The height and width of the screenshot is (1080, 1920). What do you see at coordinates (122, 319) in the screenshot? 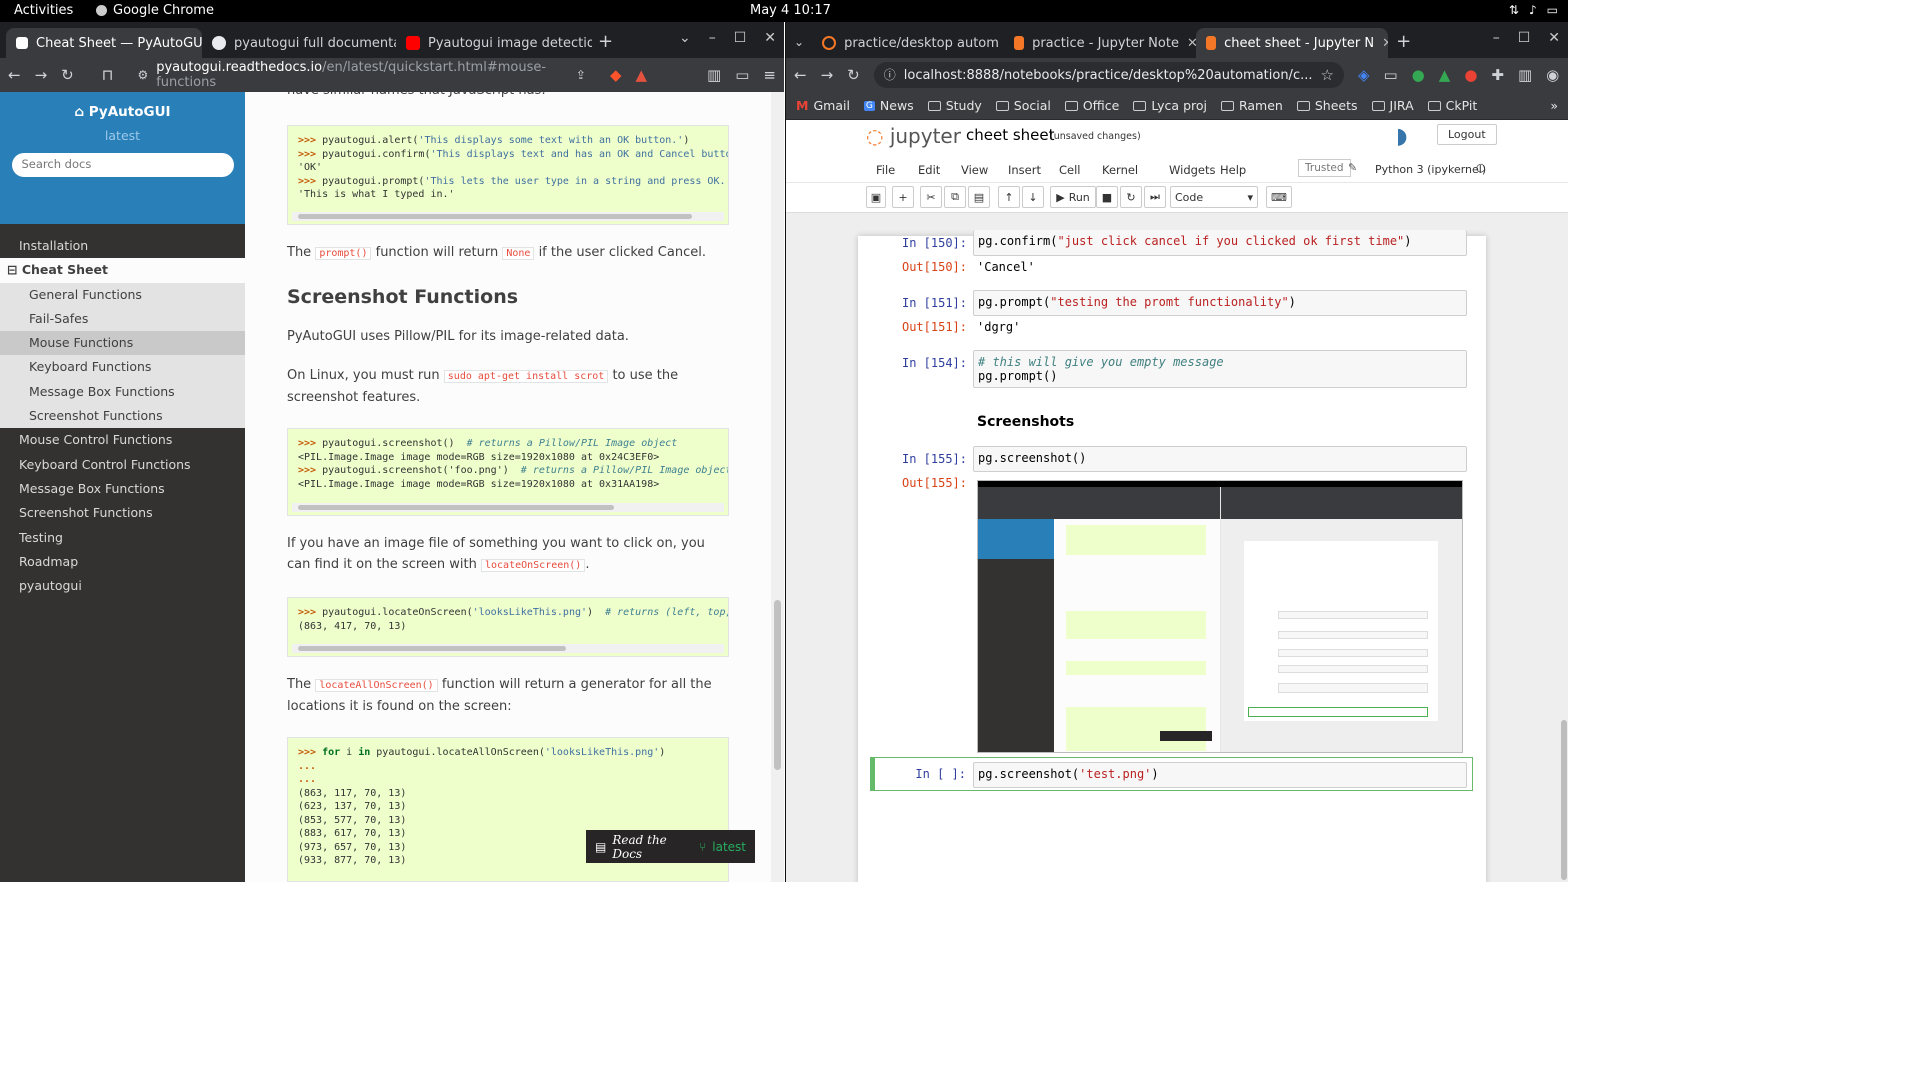
I see `nav-fail-safes: Fail-Safes` at bounding box center [122, 319].